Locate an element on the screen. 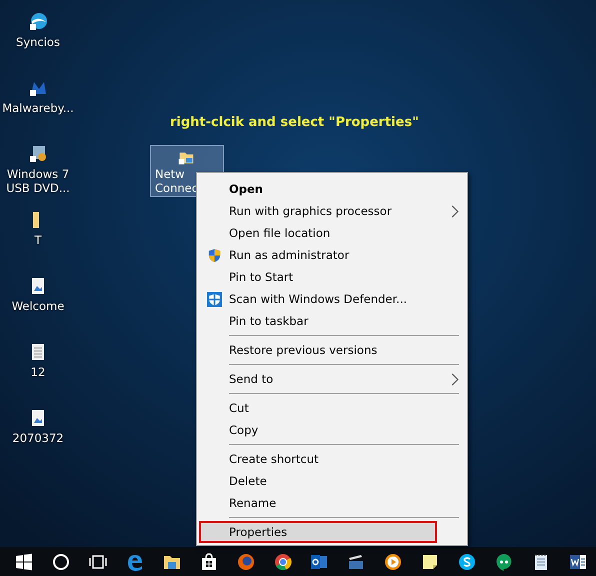 This screenshot has width=596, height=576. icon-label: T is located at coordinates (38, 240).